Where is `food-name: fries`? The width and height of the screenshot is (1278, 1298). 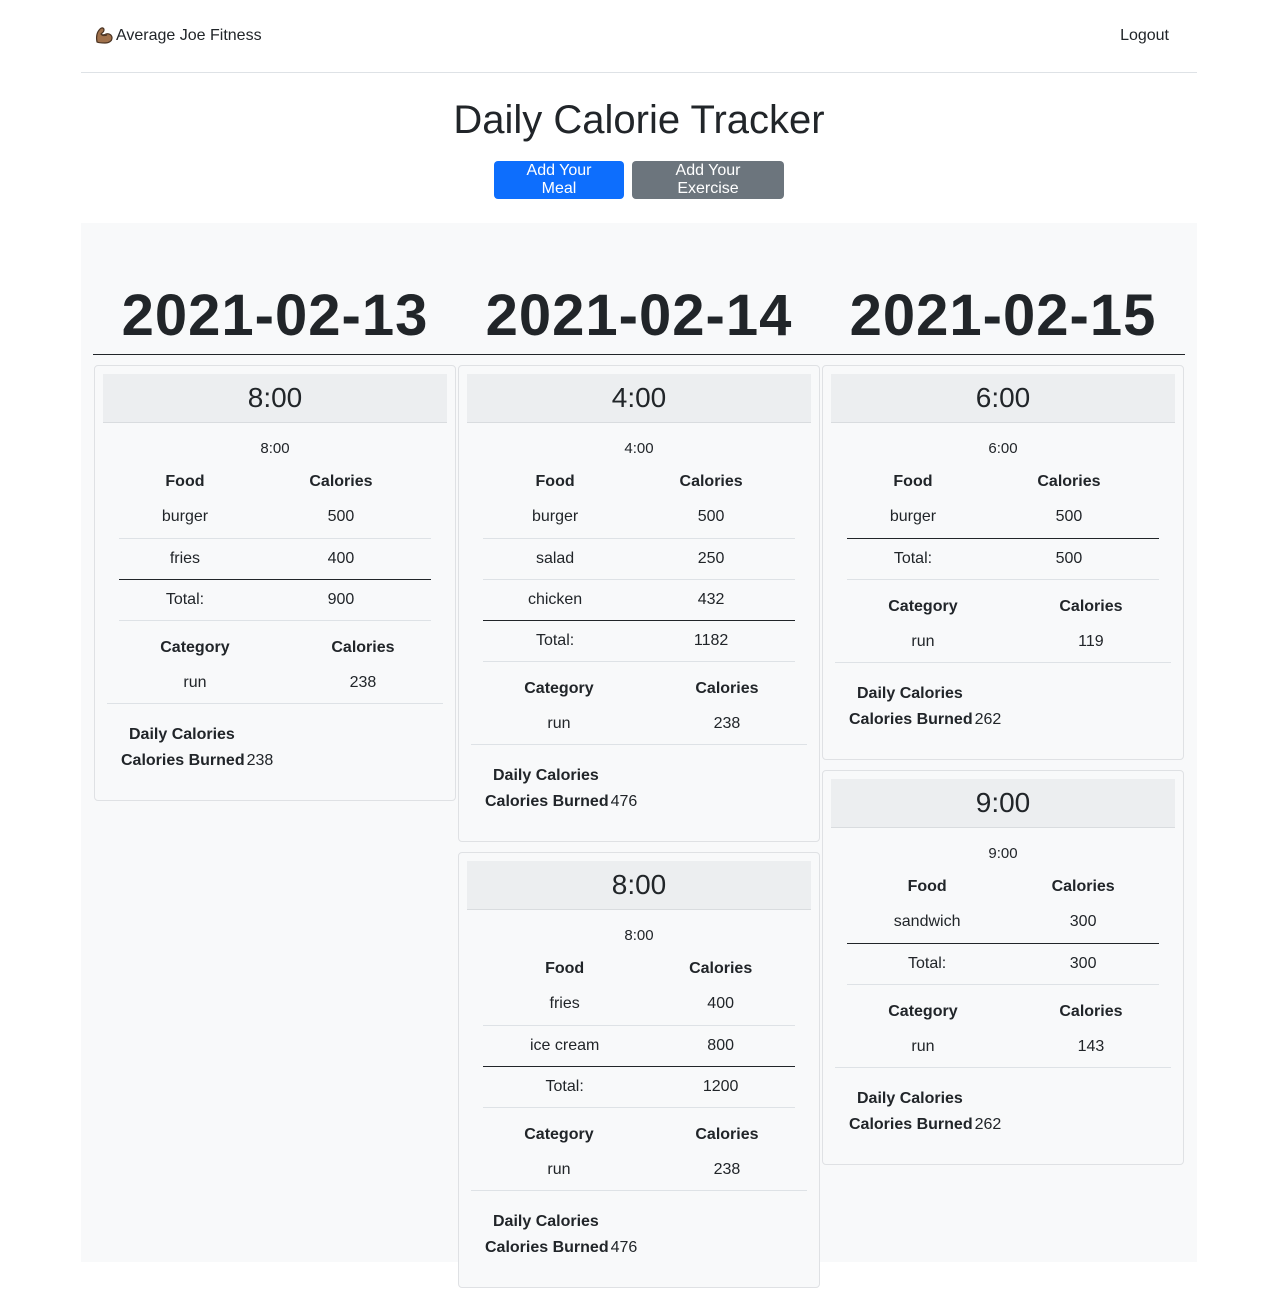 food-name: fries is located at coordinates (185, 559).